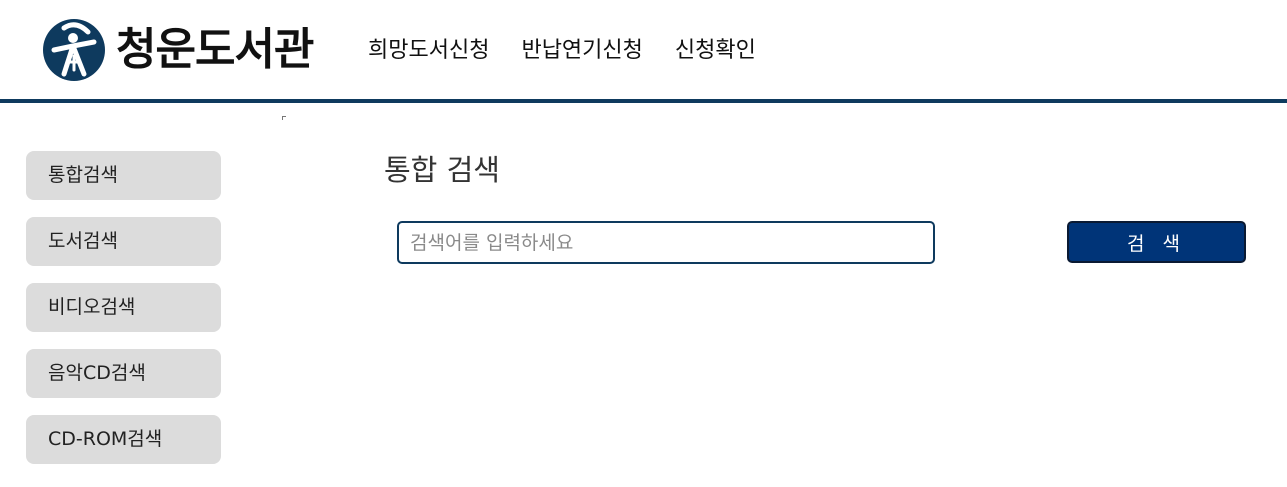 Image resolution: width=1287 pixels, height=487 pixels. I want to click on search-input, so click(666, 242).